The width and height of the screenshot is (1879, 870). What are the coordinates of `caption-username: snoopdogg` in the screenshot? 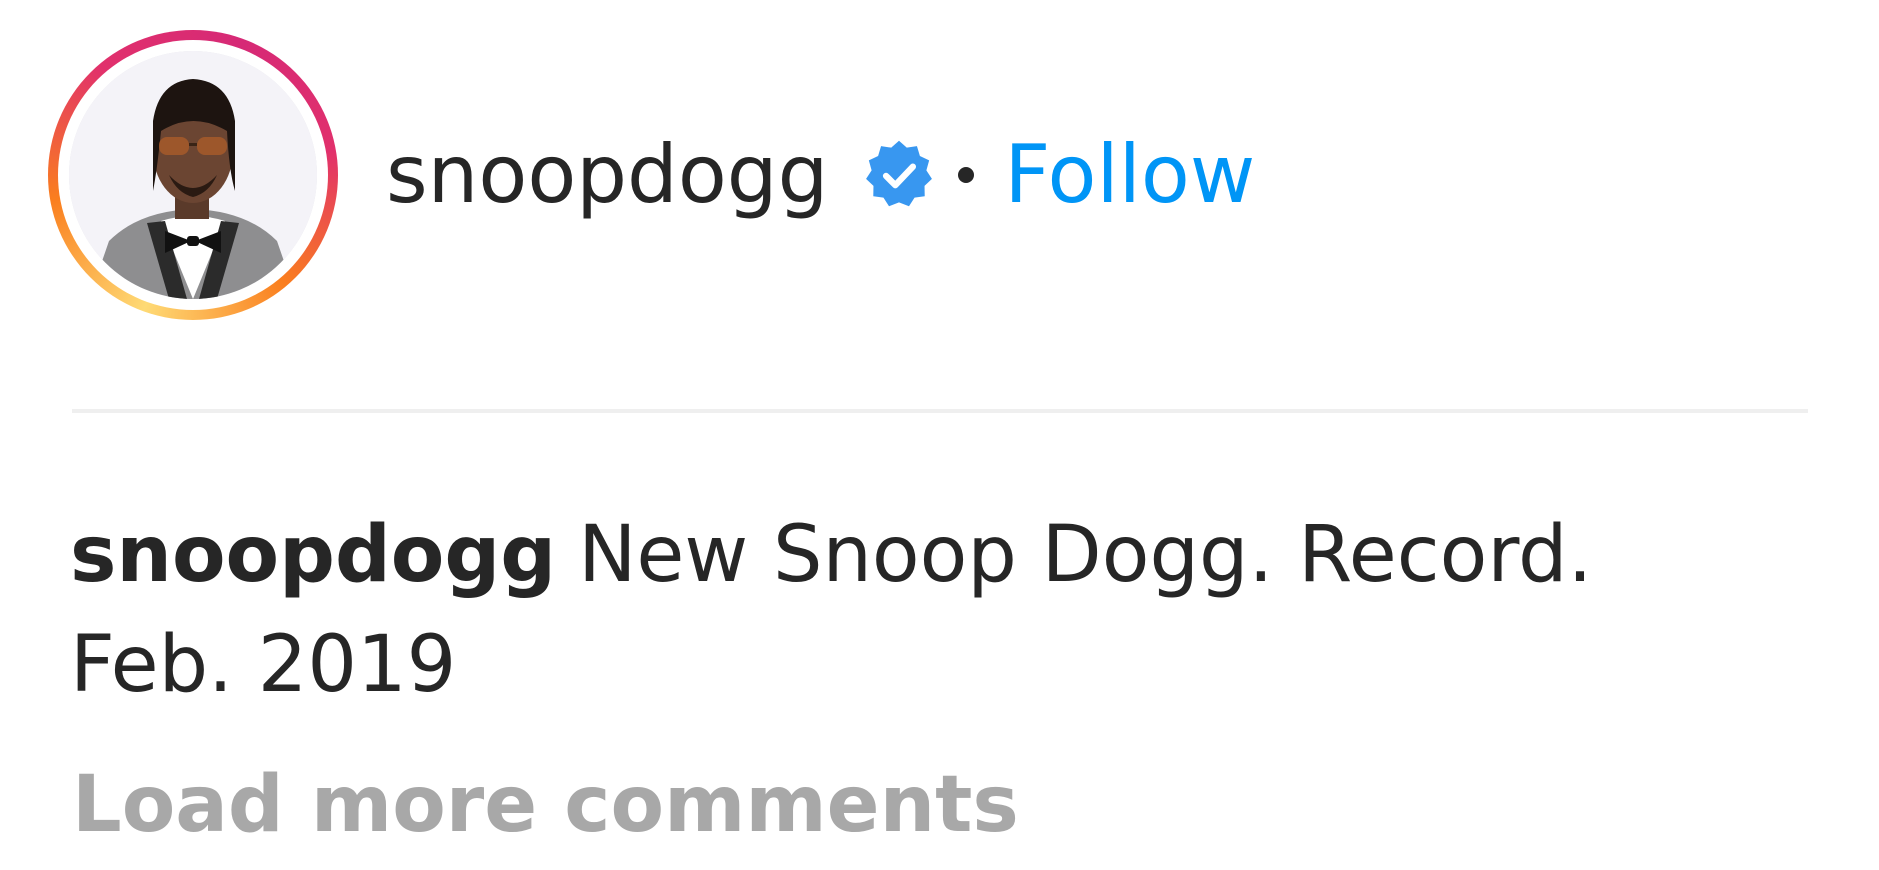 It's located at (313, 555).